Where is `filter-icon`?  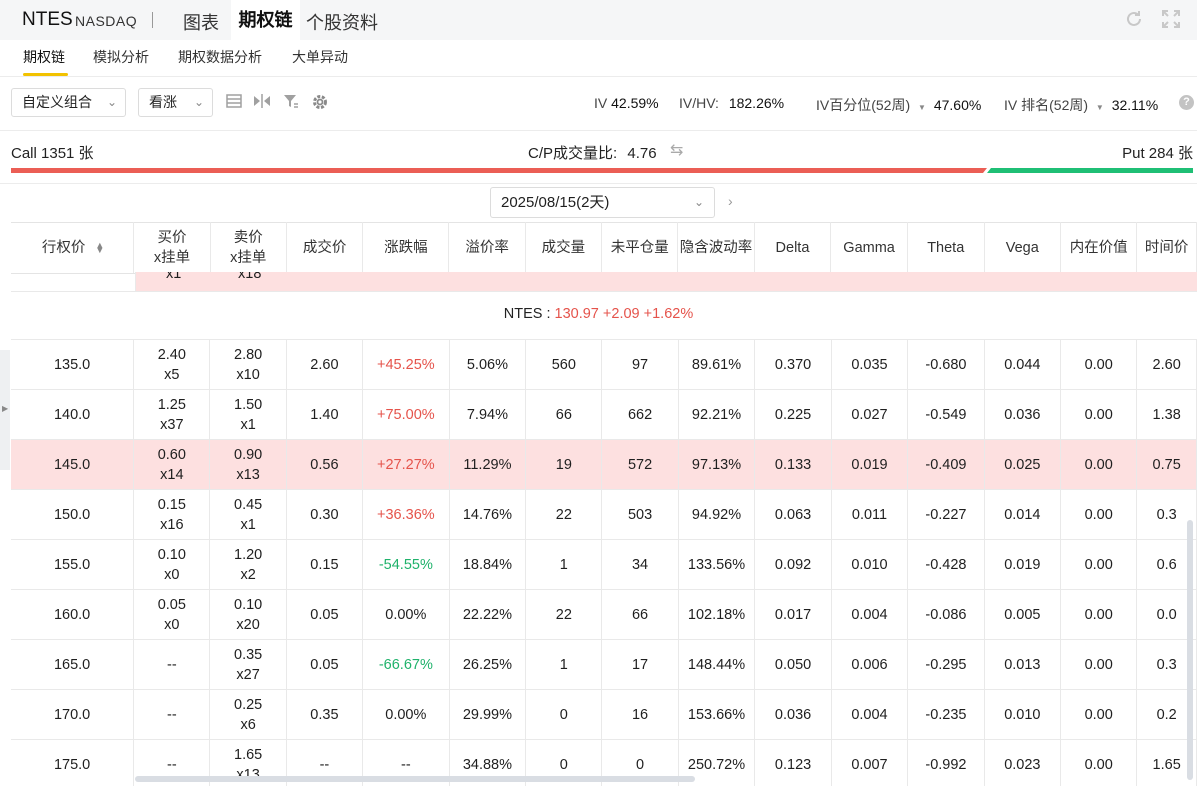
filter-icon is located at coordinates (291, 103).